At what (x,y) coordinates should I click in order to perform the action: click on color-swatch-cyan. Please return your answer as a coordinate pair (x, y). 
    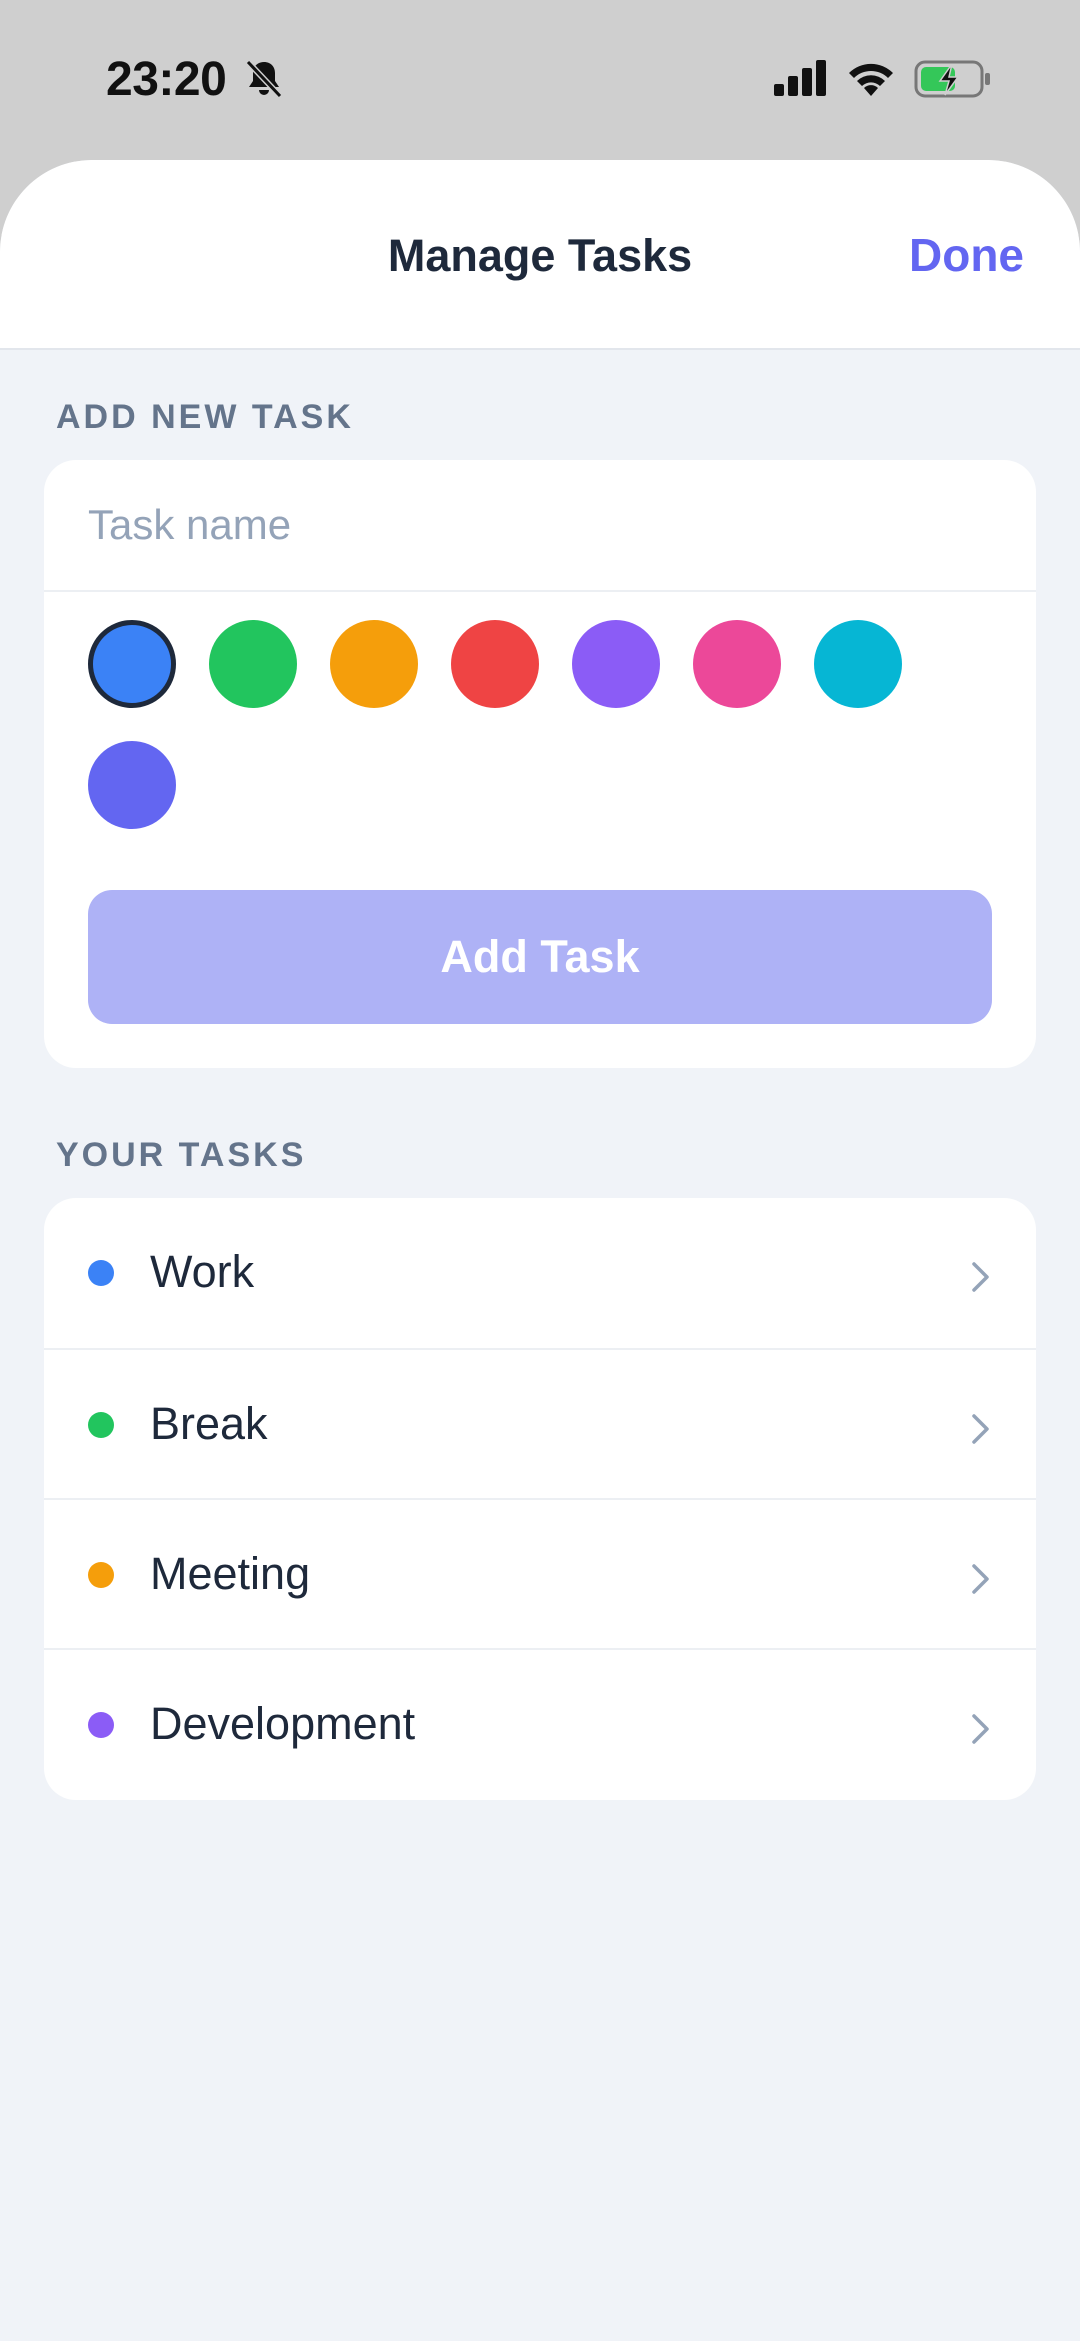
    Looking at the image, I should click on (858, 664).